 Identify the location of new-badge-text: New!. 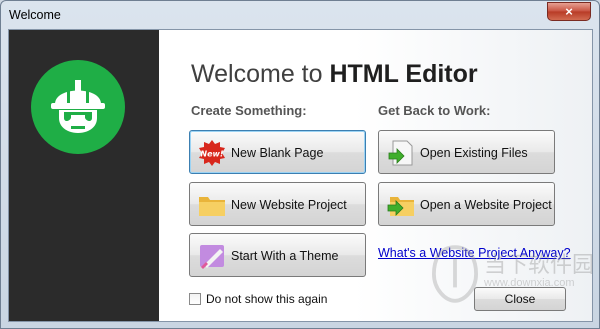
(212, 154).